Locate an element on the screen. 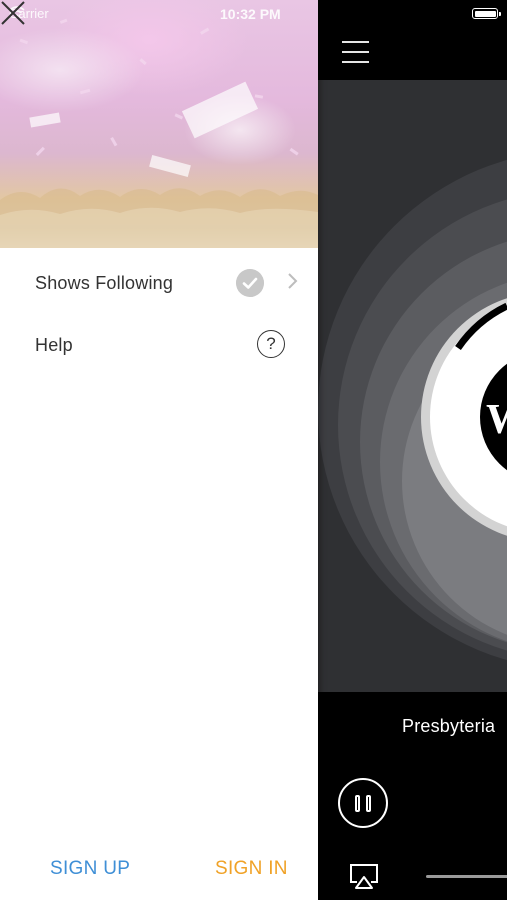 This screenshot has height=900, width=507. player-top-bar is located at coordinates (412, 40).